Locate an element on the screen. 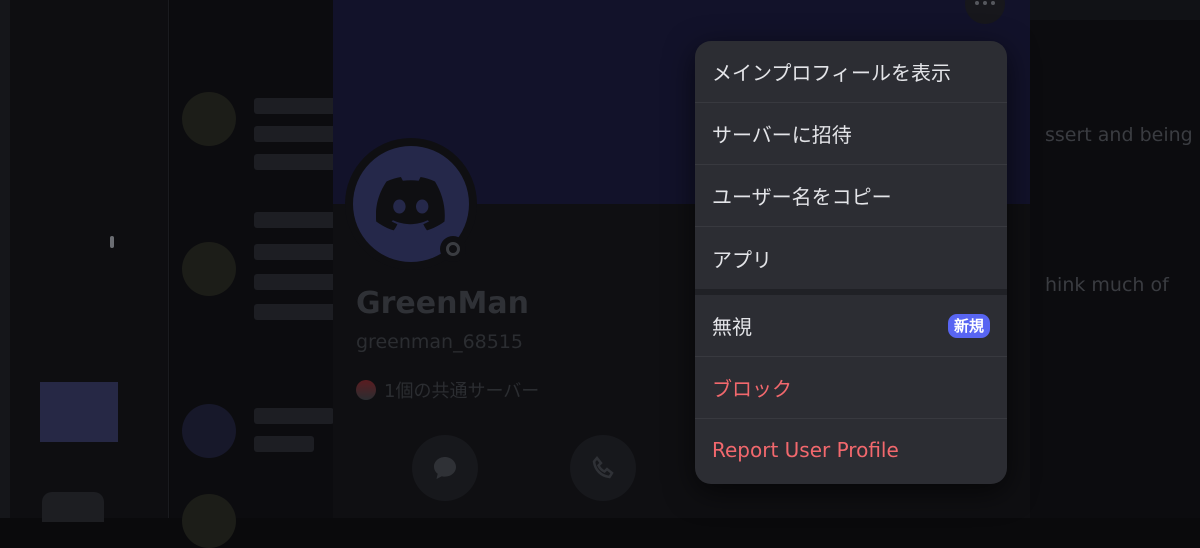 The width and height of the screenshot is (1200, 548). menu-item-invite-to-server: サーバーに招待 is located at coordinates (851, 134).